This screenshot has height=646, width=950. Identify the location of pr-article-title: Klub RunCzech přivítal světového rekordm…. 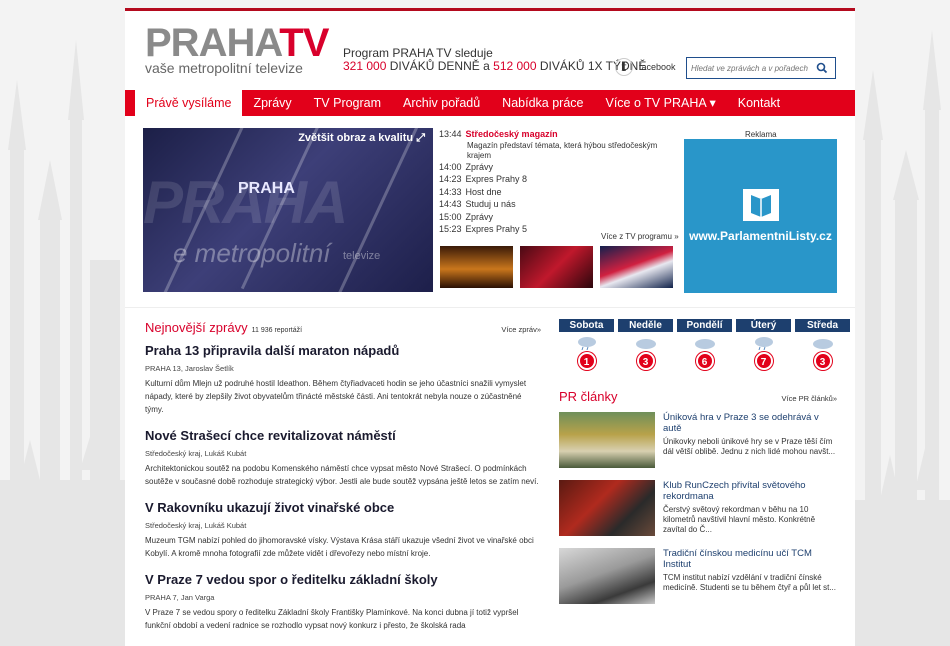
(734, 491).